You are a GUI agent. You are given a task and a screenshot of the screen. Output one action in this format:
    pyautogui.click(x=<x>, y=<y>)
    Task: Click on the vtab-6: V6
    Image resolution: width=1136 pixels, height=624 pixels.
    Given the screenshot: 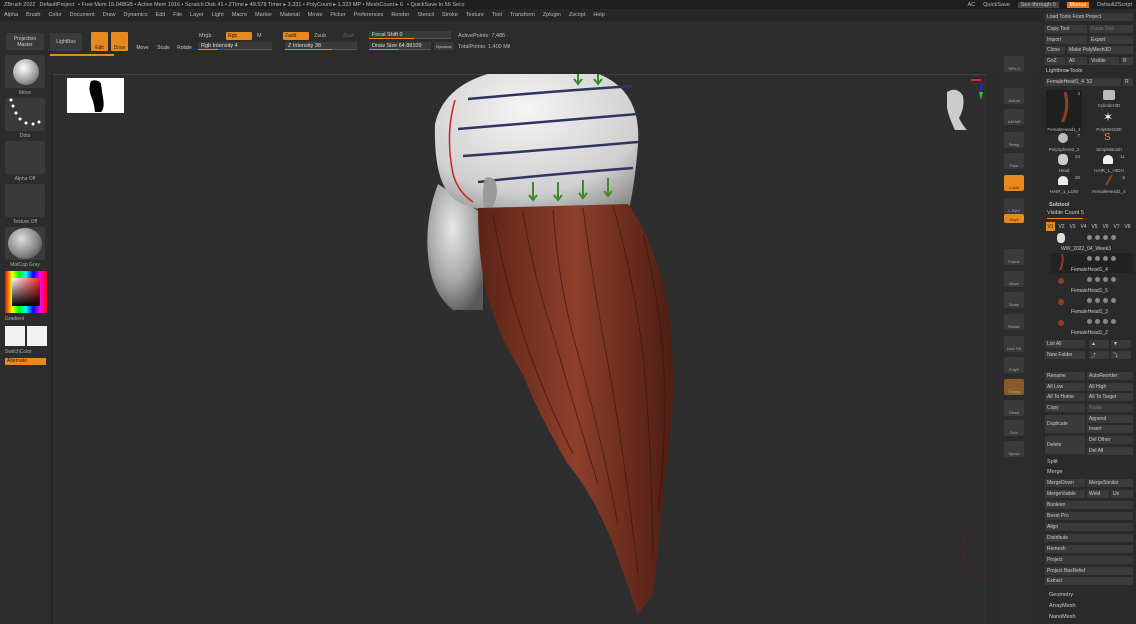 What is the action you would take?
    pyautogui.click(x=1105, y=226)
    